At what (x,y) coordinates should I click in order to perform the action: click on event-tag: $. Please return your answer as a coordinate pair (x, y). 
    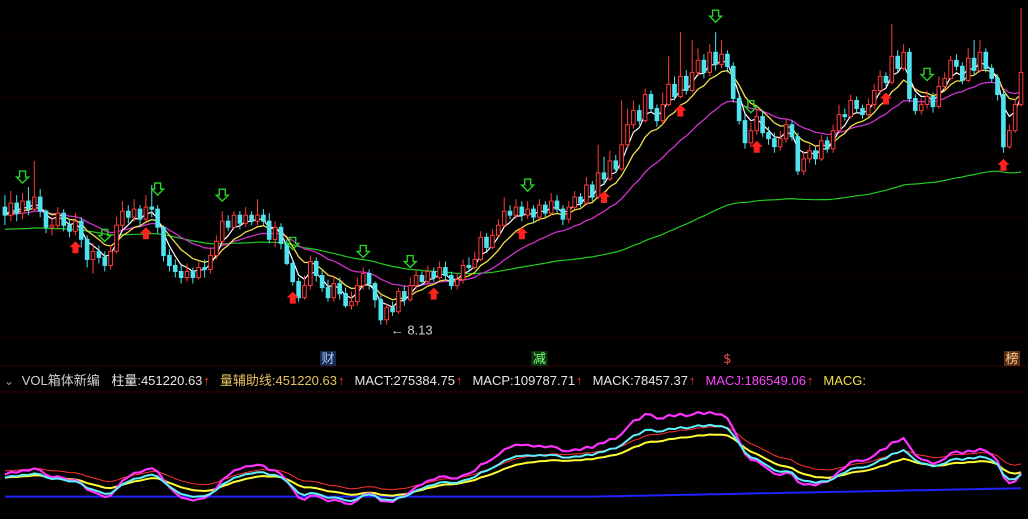
    Looking at the image, I should click on (727, 359).